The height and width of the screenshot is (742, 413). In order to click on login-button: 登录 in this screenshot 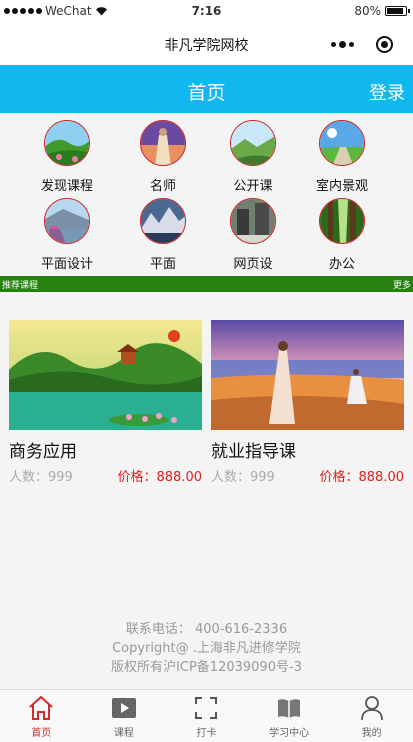, I will do `click(387, 92)`.